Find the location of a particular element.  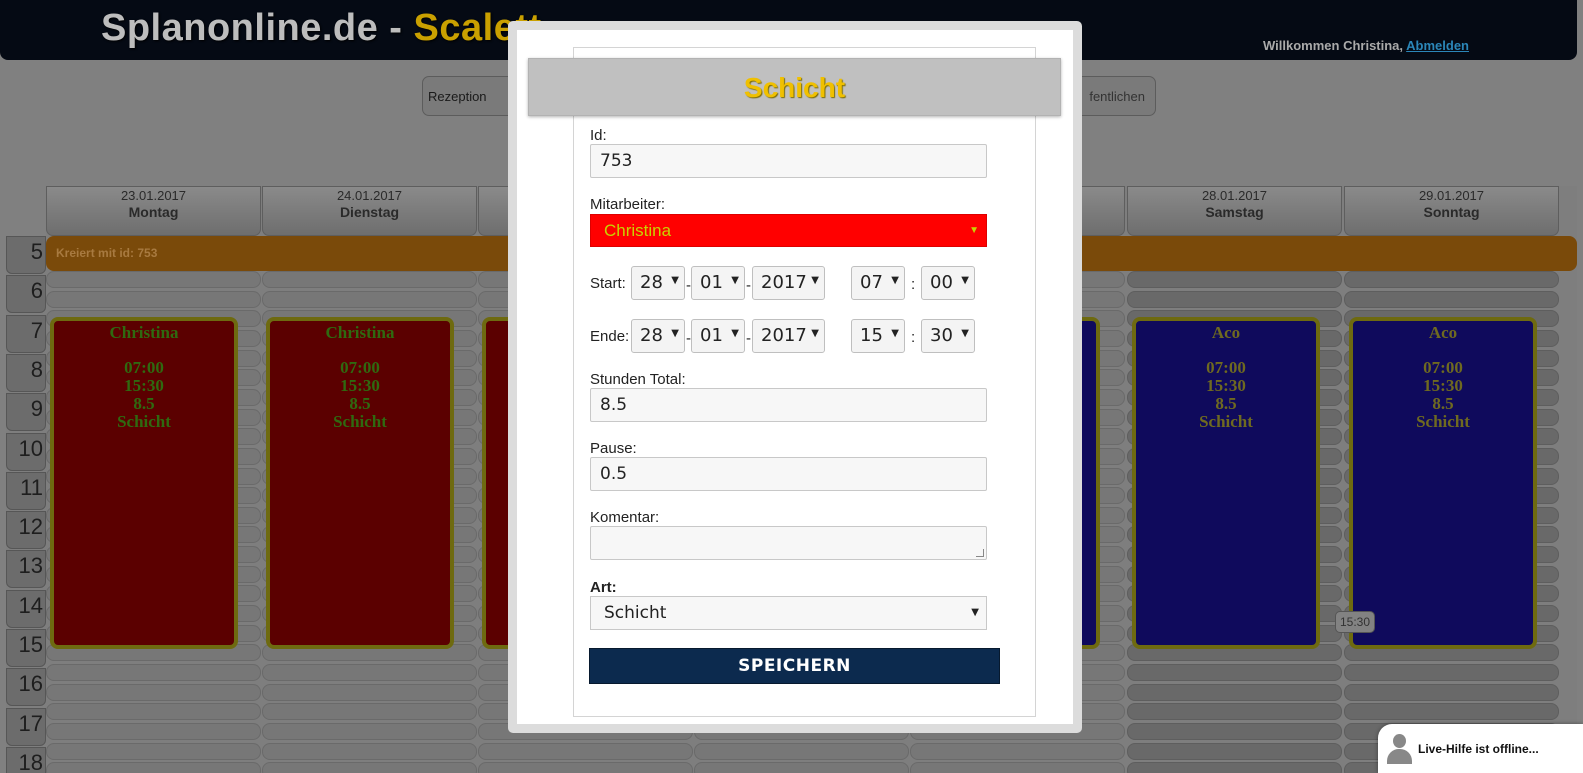

end-year-value: 2017 is located at coordinates (784, 335).